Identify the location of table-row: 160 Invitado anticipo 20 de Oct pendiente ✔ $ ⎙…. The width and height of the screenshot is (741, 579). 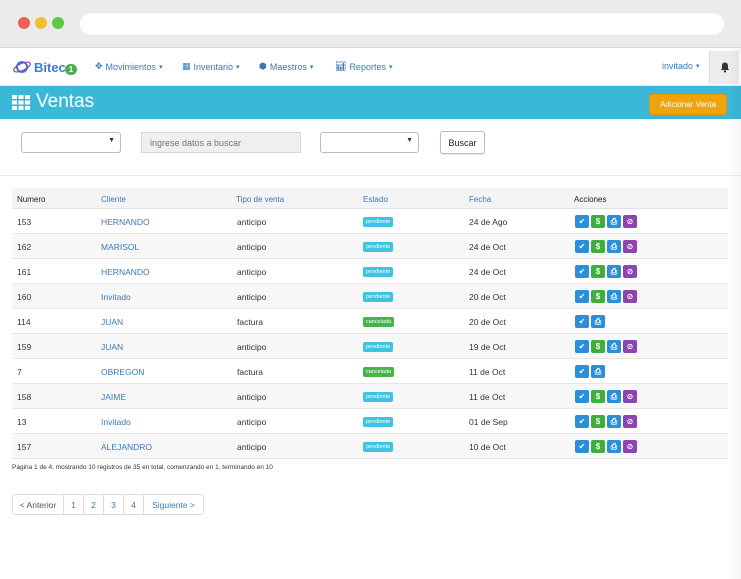
(370, 296).